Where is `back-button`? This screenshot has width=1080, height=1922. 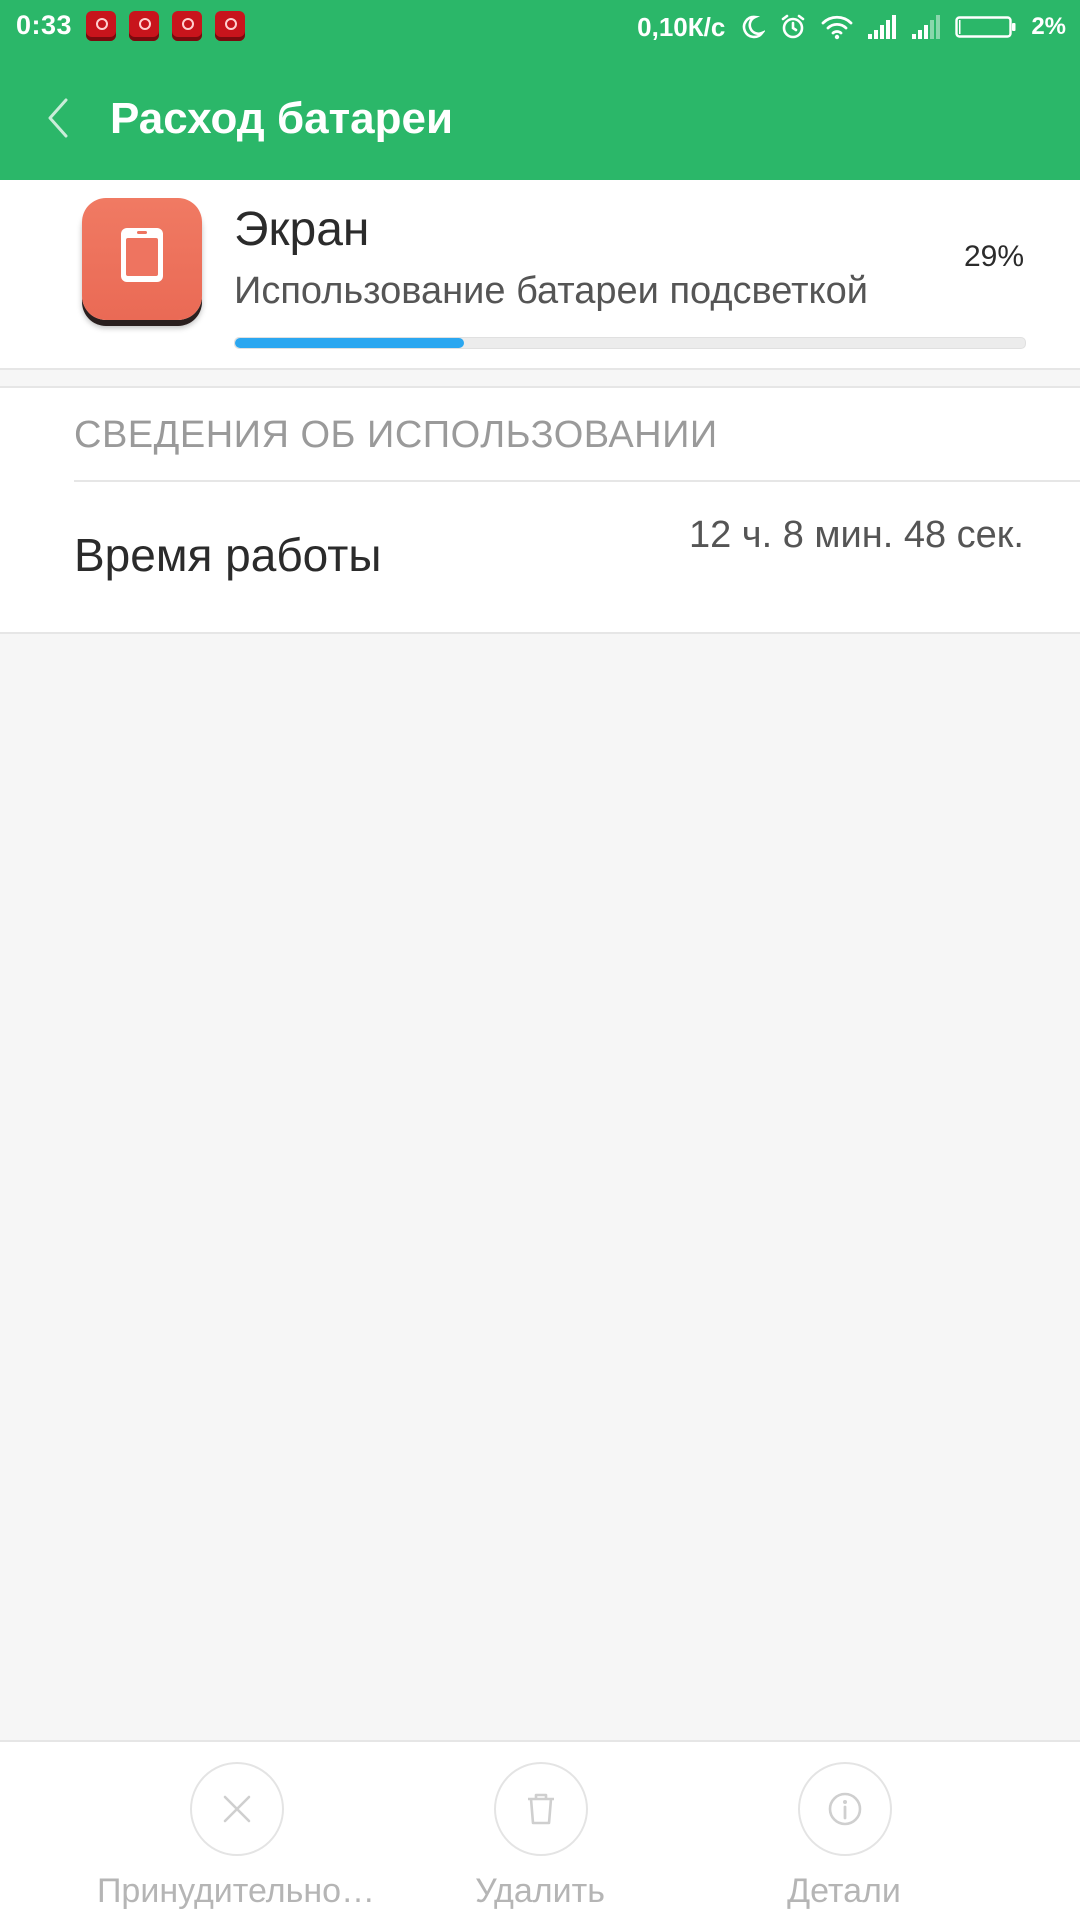
back-button is located at coordinates (58, 118).